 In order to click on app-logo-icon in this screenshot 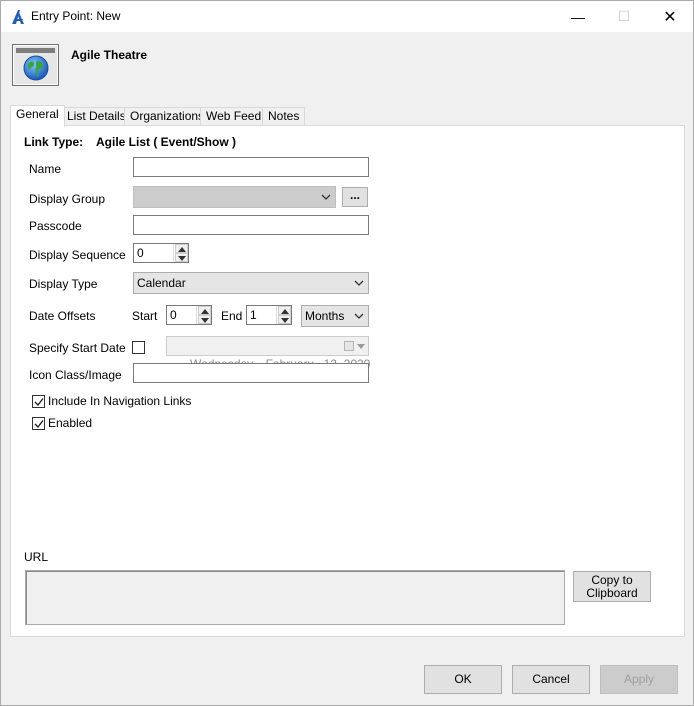, I will do `click(18, 17)`.